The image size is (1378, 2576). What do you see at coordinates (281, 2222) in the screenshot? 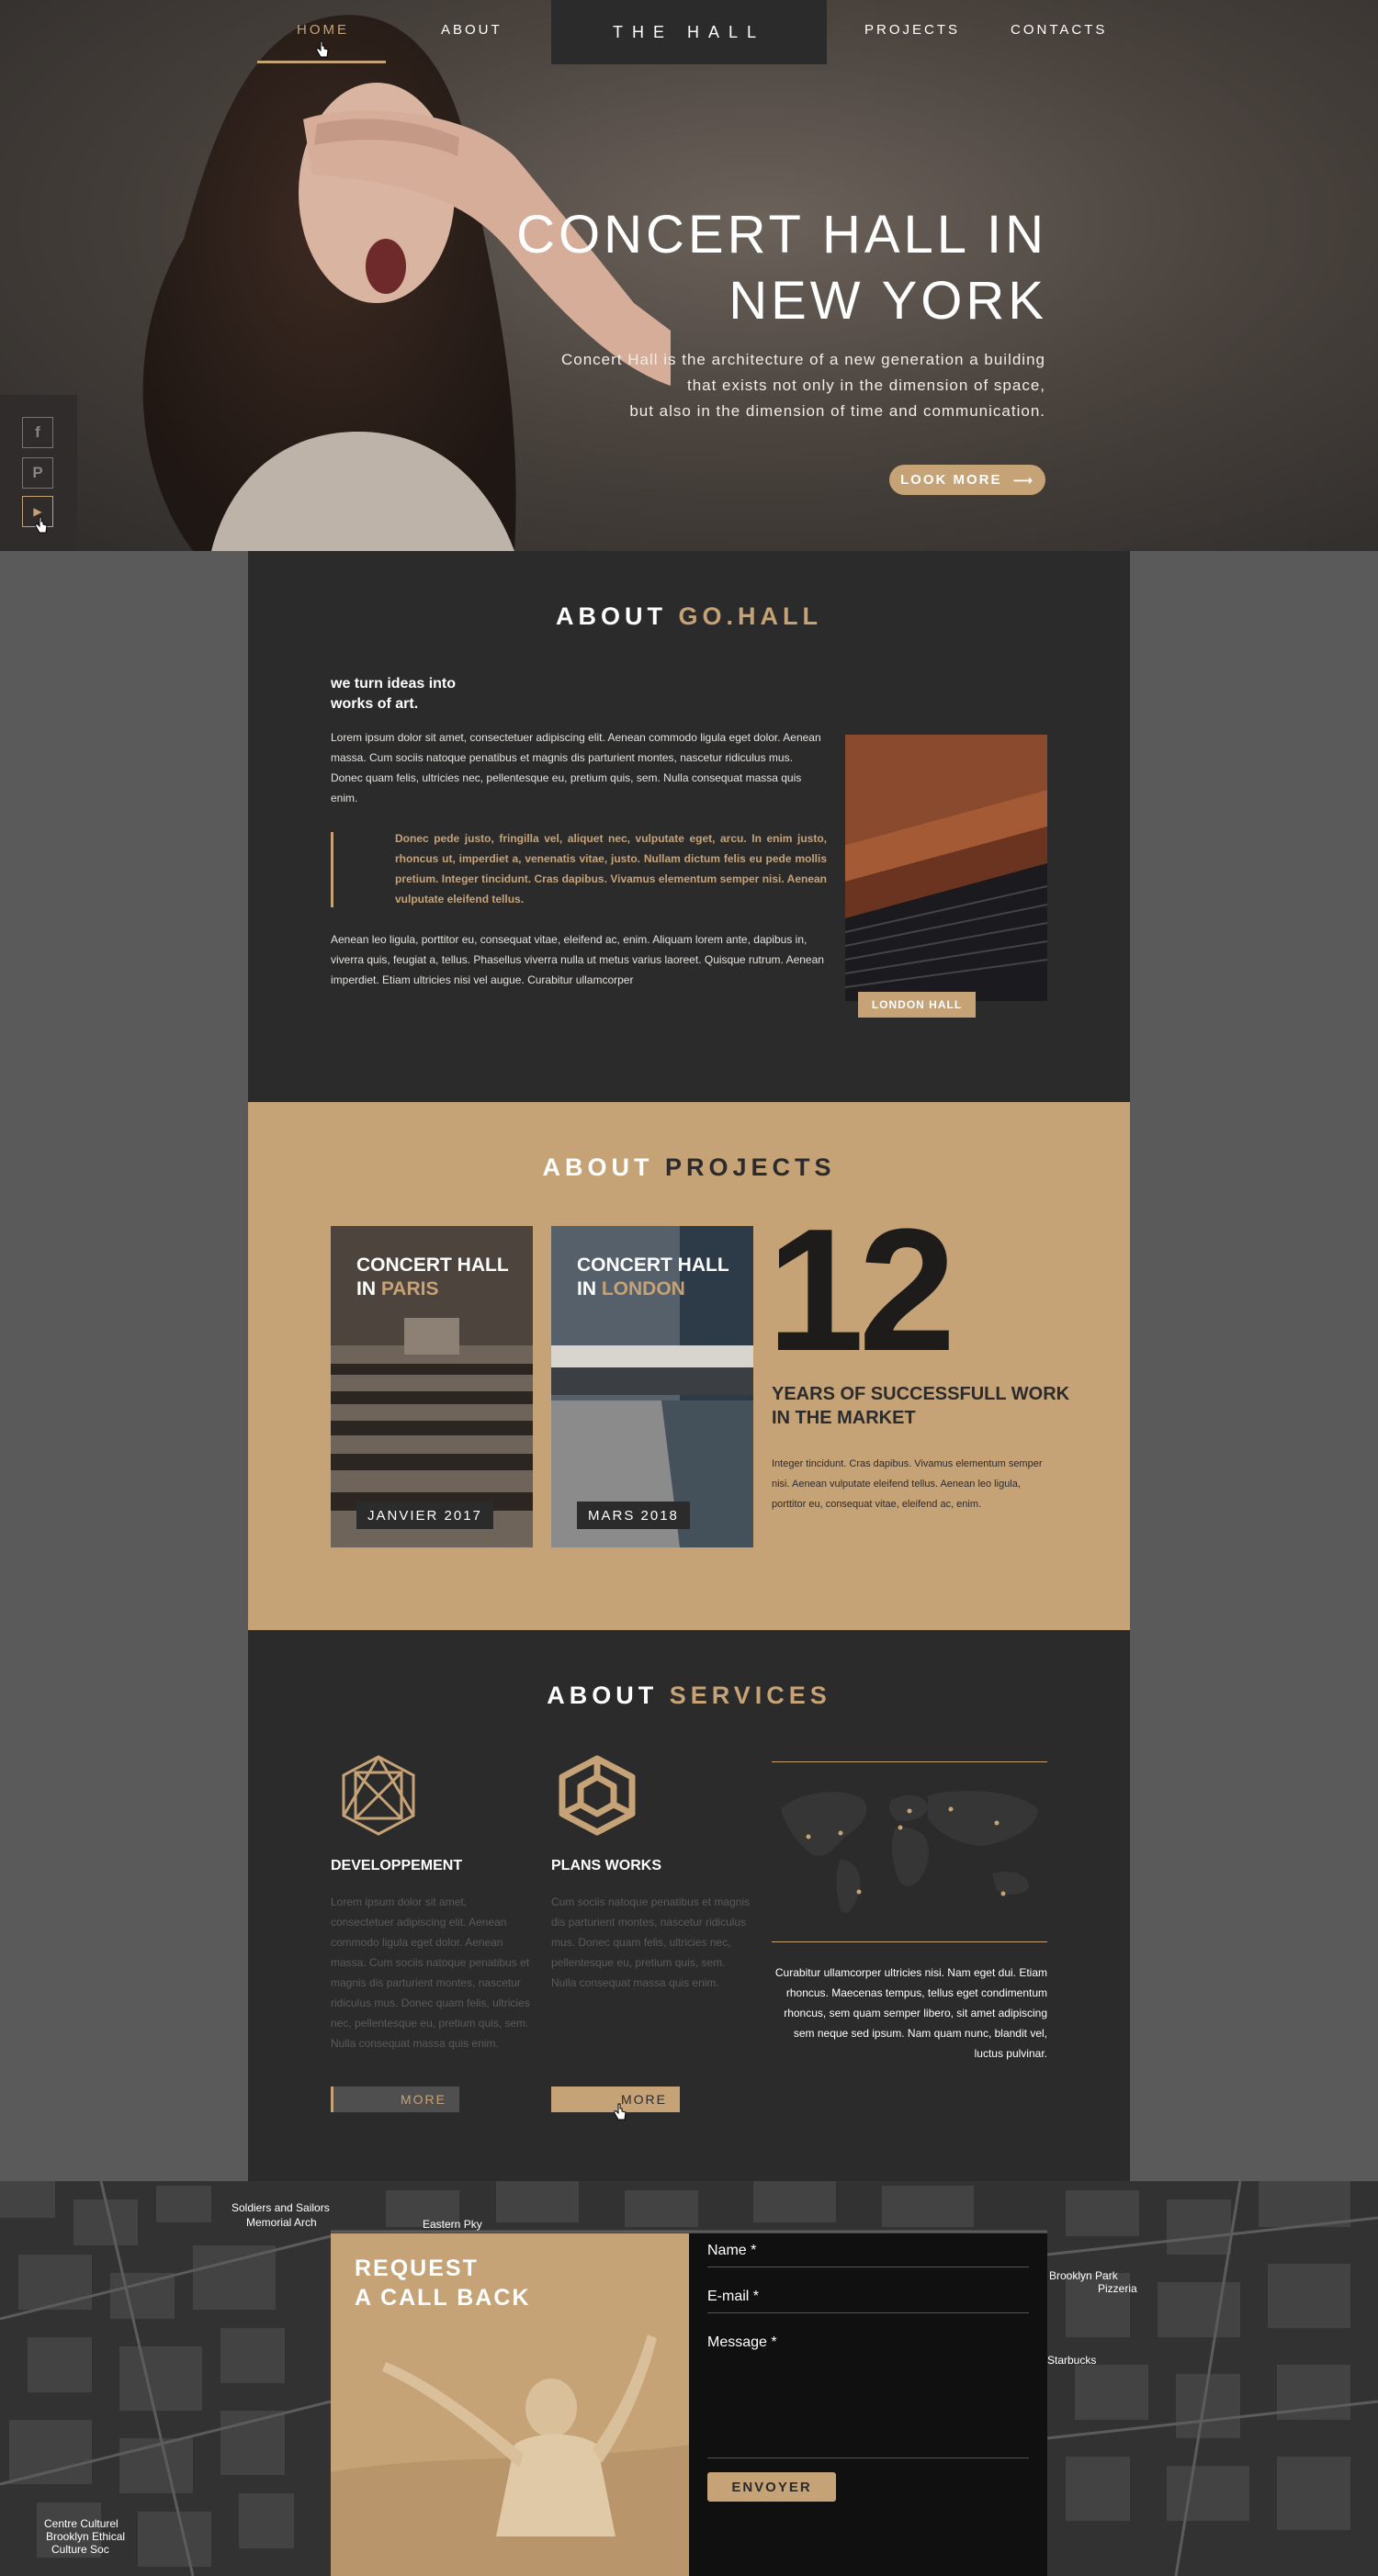
I see `map-label: Memorial Arch` at bounding box center [281, 2222].